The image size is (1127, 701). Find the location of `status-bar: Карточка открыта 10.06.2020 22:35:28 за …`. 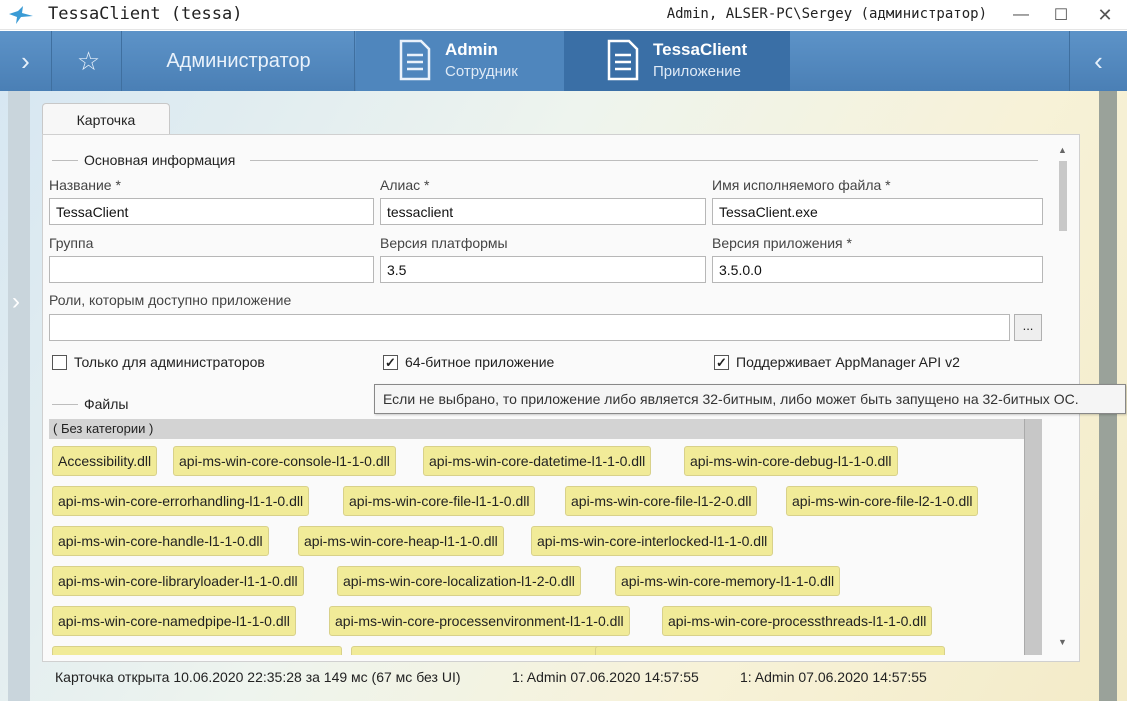

status-bar: Карточка открыта 10.06.2020 22:35:28 за … is located at coordinates (562, 678).